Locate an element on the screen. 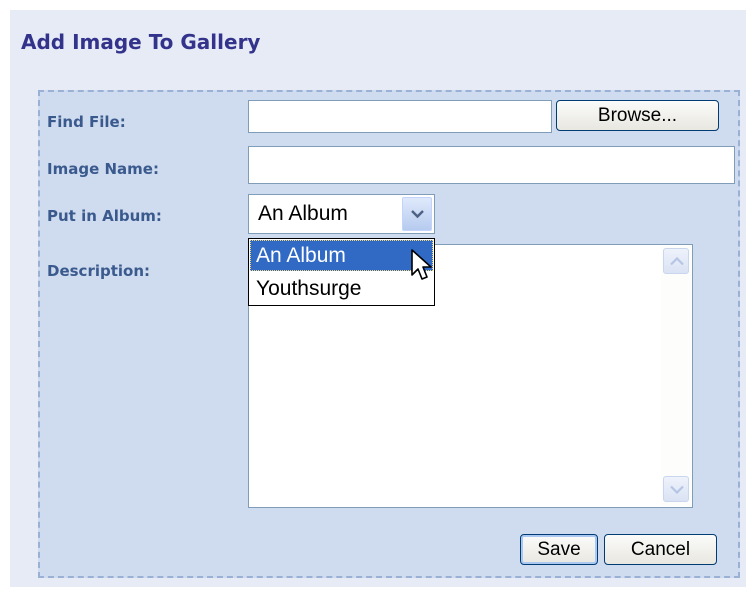 The height and width of the screenshot is (597, 746). album-option: Youthsurge is located at coordinates (341, 288).